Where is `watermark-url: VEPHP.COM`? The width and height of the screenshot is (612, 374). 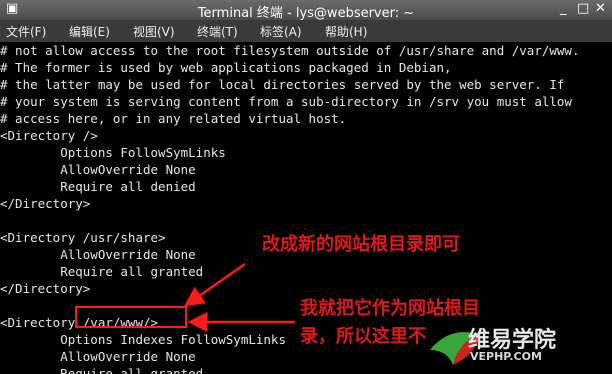
watermark-url: VEPHP.COM is located at coordinates (506, 356).